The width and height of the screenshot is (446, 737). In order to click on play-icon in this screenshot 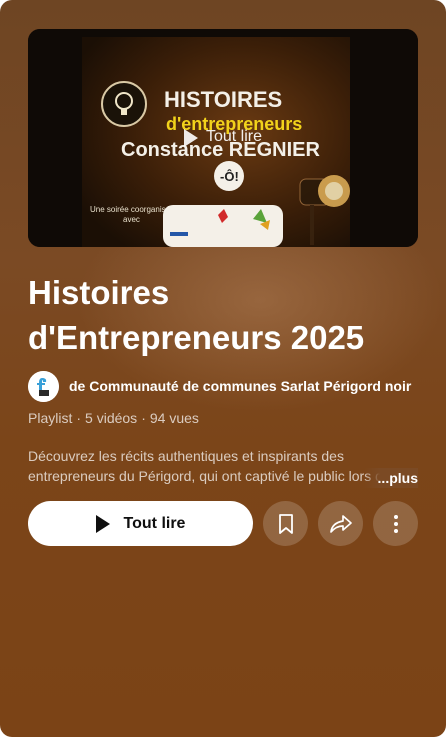, I will do `click(102, 523)`.